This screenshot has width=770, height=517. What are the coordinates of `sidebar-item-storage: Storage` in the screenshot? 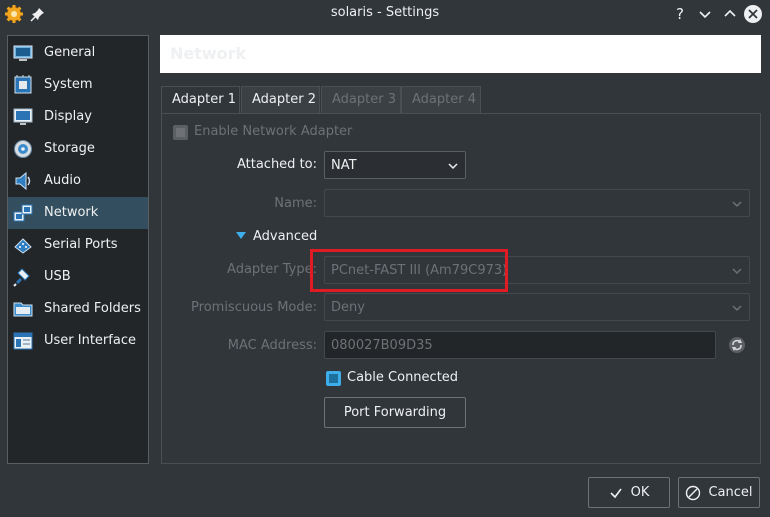 It's located at (78, 149).